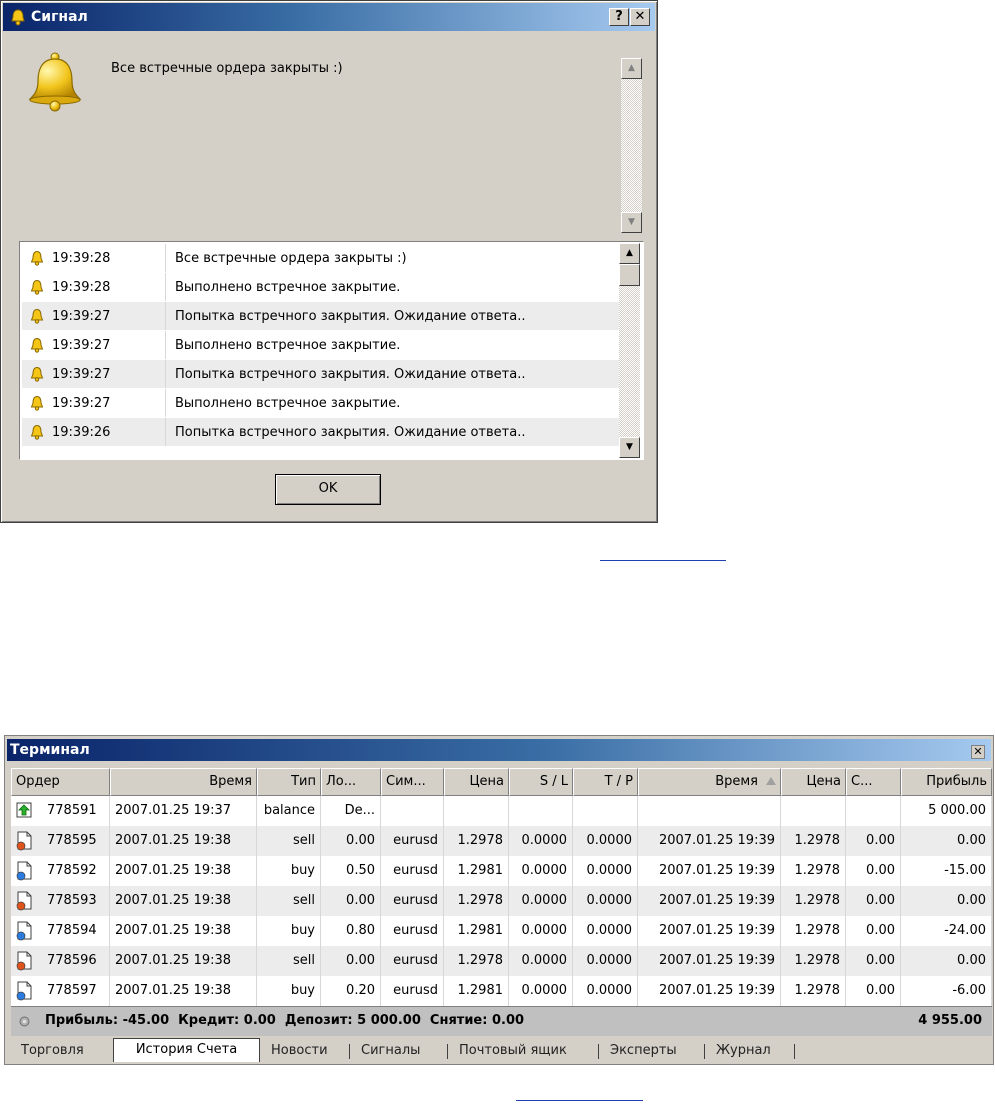 This screenshot has height=1112, width=995. What do you see at coordinates (946, 871) in the screenshot?
I see `cell-profit: -15.00` at bounding box center [946, 871].